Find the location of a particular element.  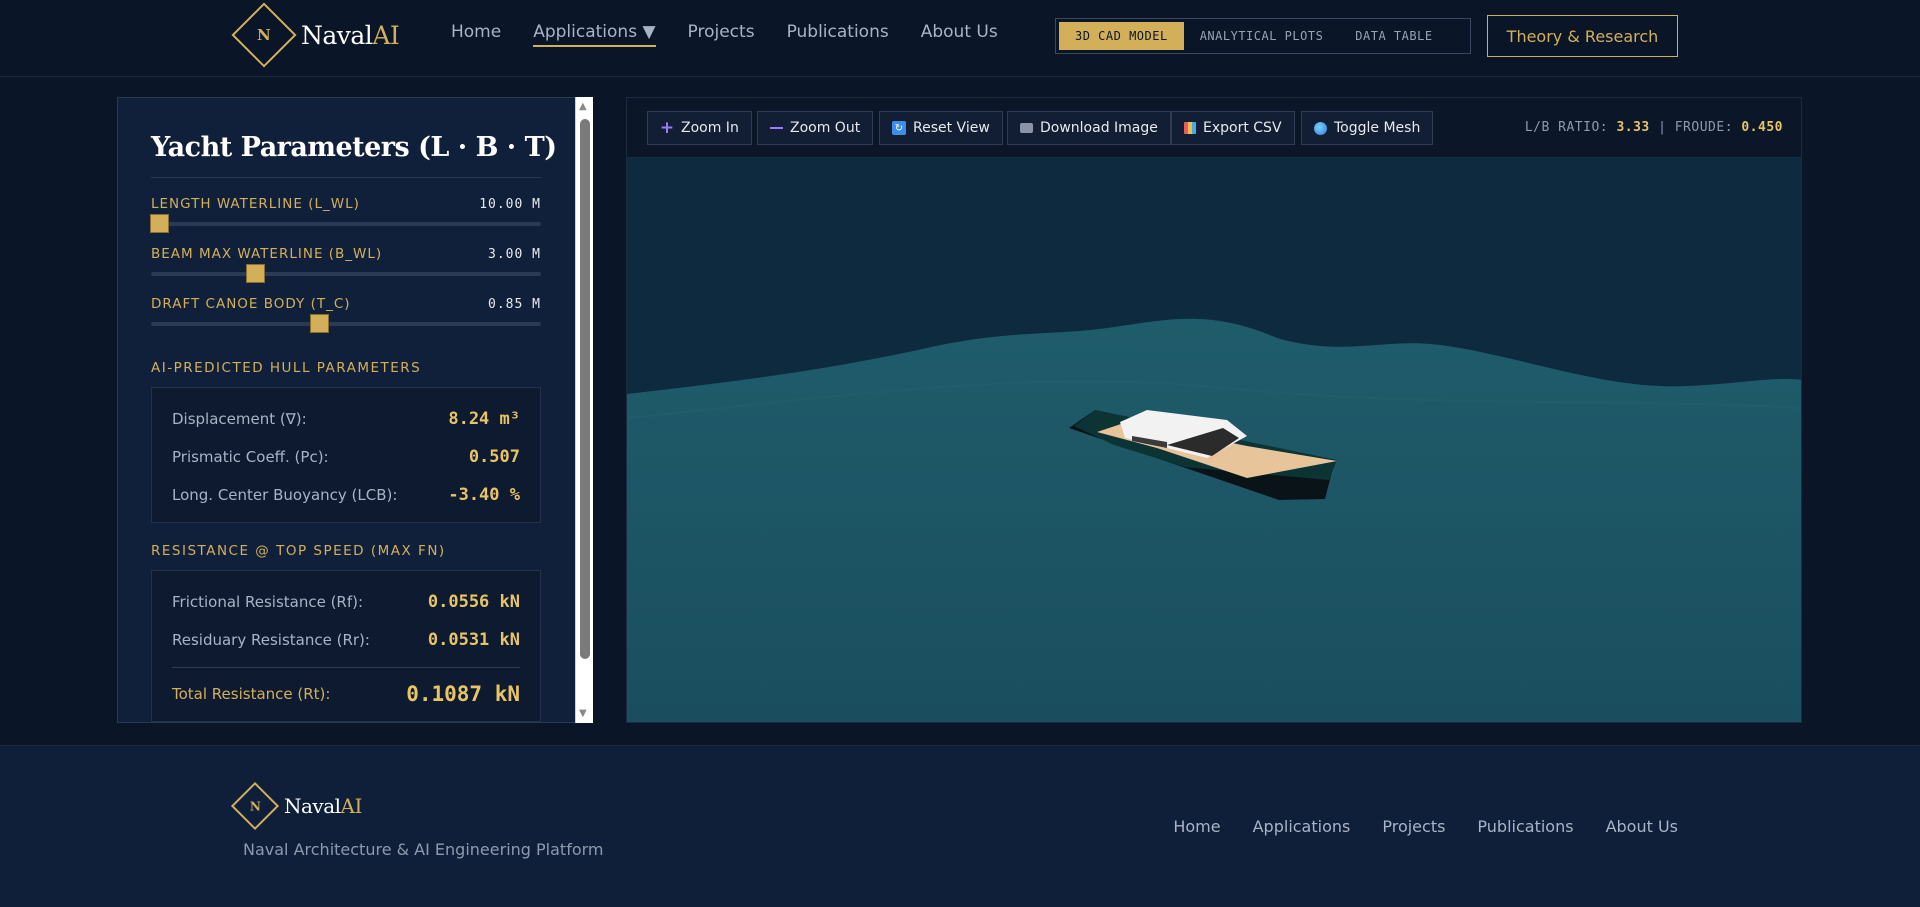

toggle-mesh-button: Toggle Mesh is located at coordinates (1367, 128).